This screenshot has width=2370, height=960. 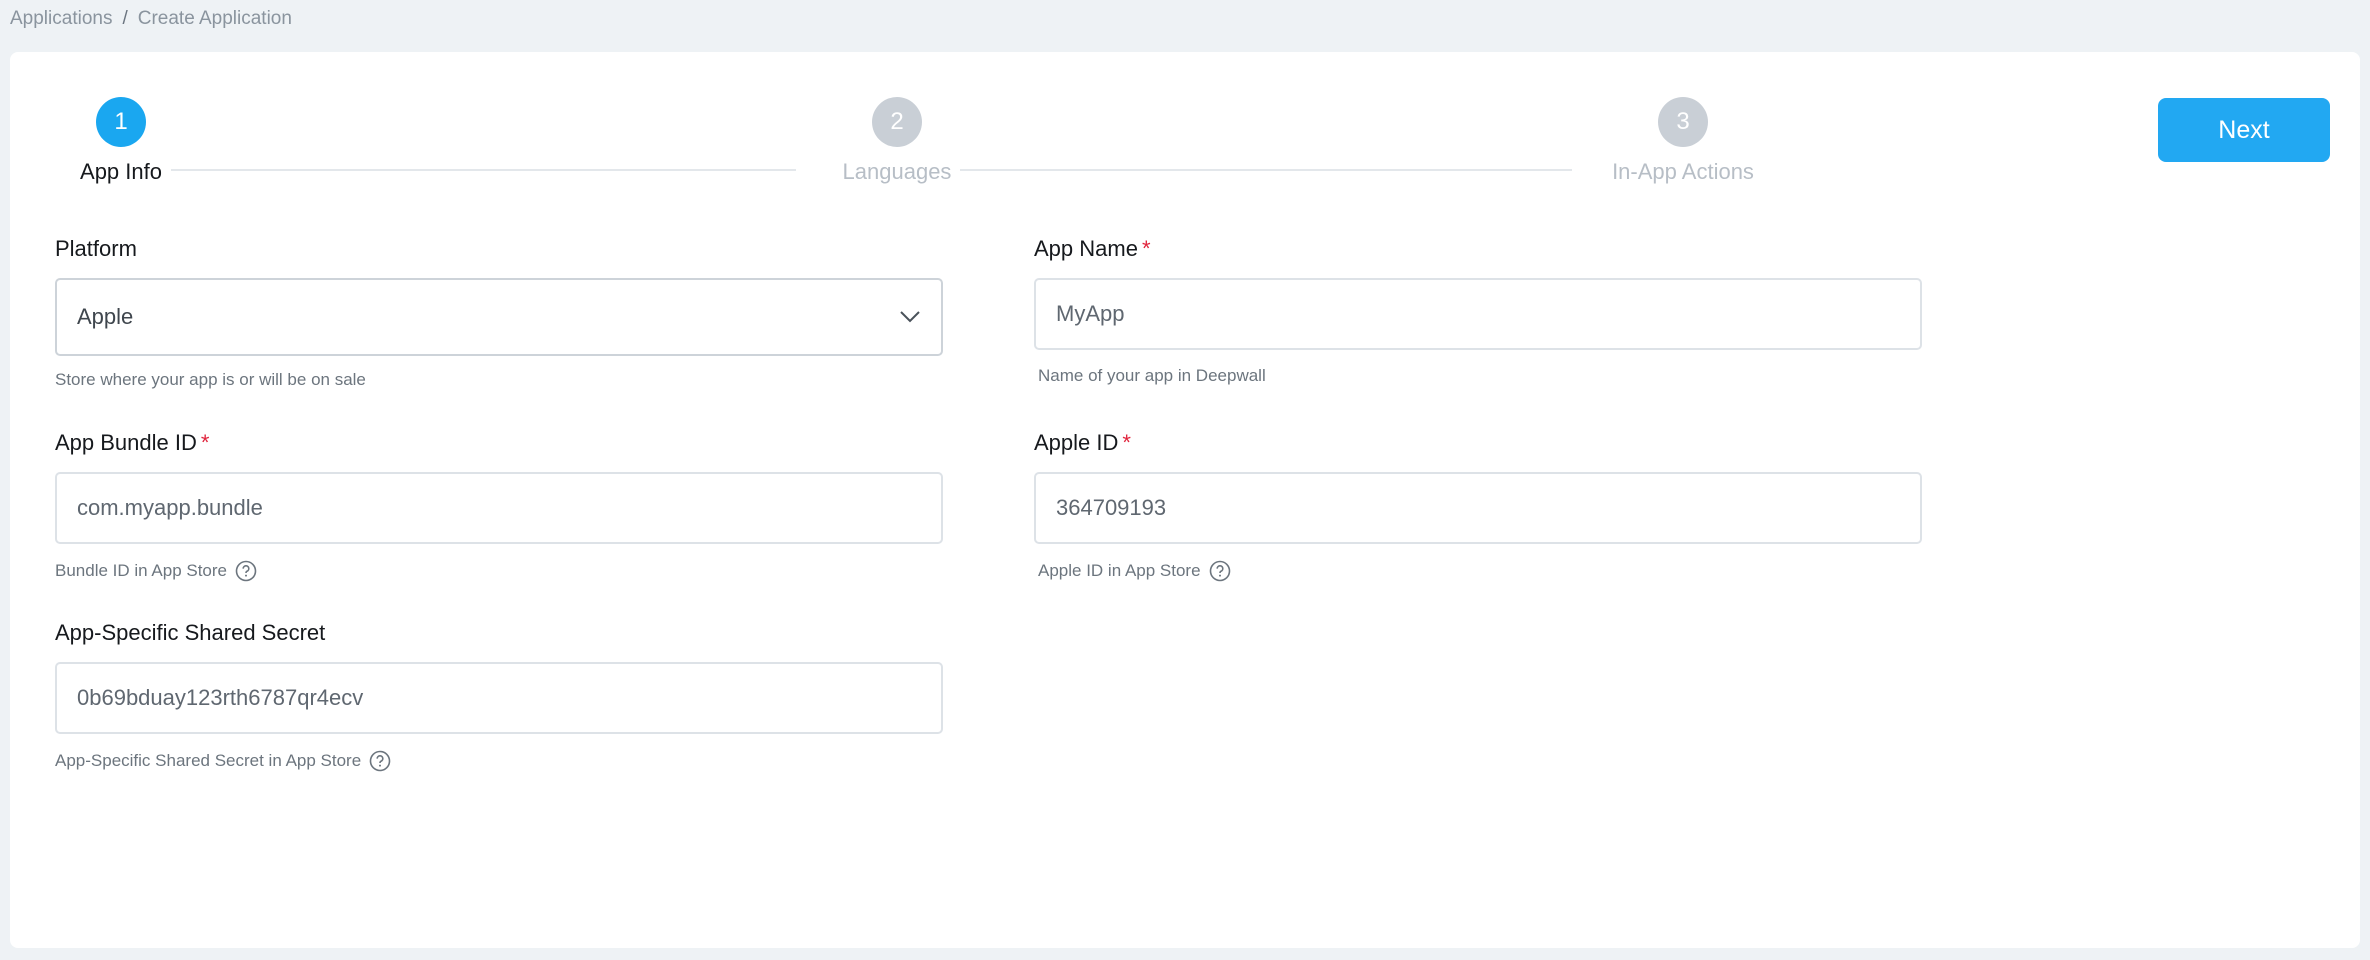 I want to click on apple-id-help-text: Apple ID in App Store, so click(x=1479, y=571).